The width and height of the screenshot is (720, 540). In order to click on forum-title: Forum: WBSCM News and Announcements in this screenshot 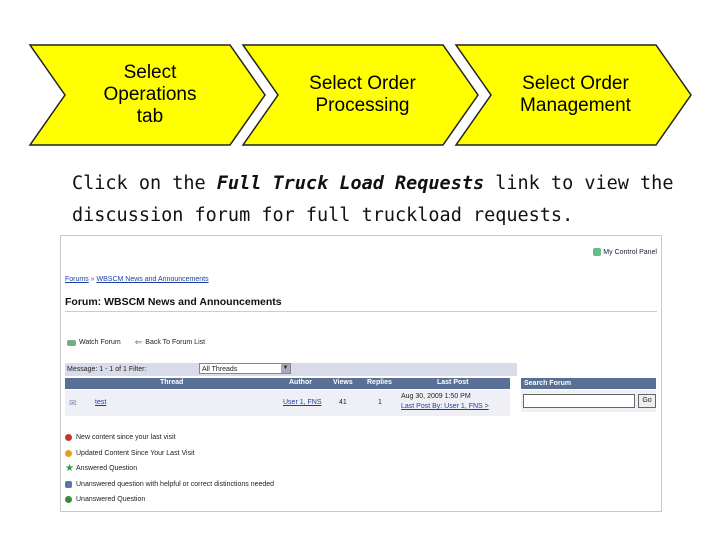, I will do `click(173, 302)`.